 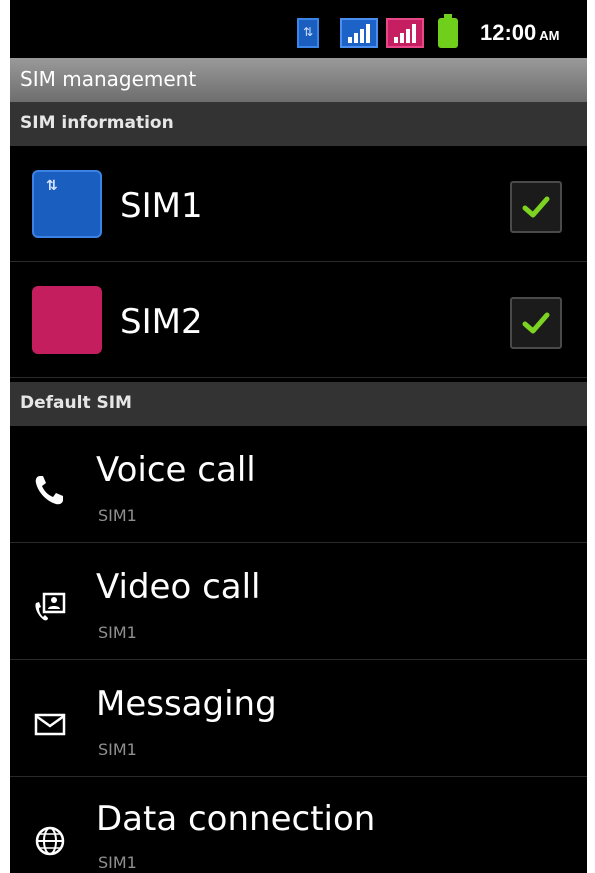 I want to click on envelope-icon, so click(x=50, y=724).